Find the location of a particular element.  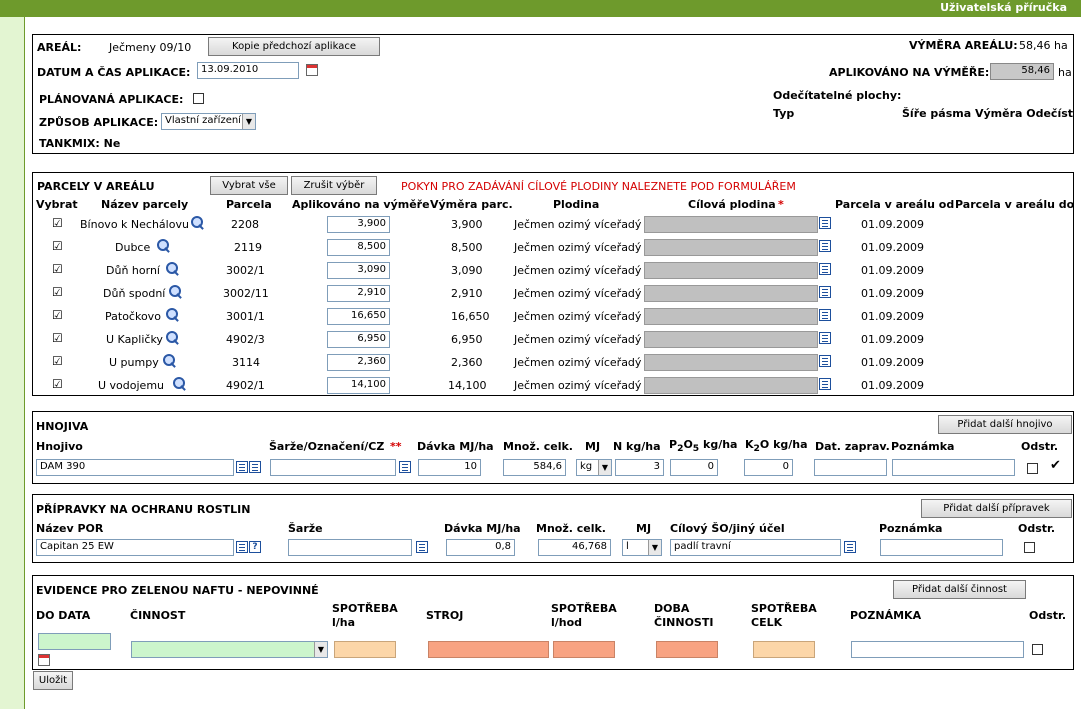

copy-previous-button: Kopie předchozí aplikace is located at coordinates (294, 46).